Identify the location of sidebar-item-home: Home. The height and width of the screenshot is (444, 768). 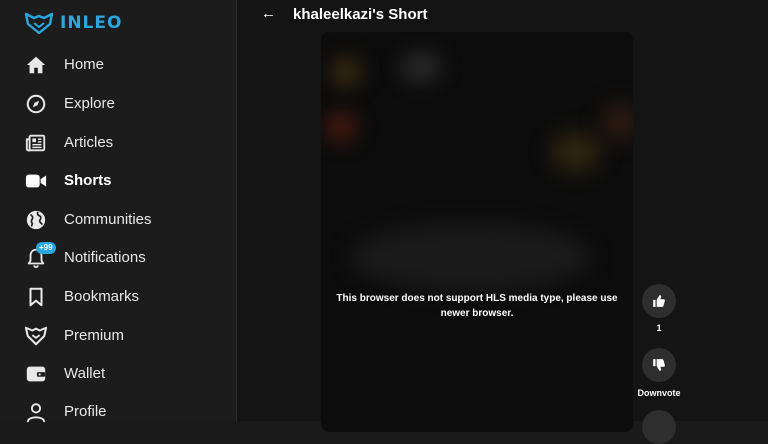
(118, 65).